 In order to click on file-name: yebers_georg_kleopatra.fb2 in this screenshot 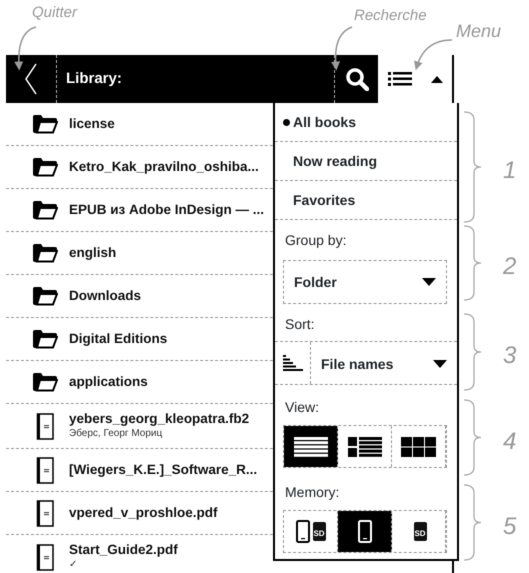, I will do `click(159, 418)`.